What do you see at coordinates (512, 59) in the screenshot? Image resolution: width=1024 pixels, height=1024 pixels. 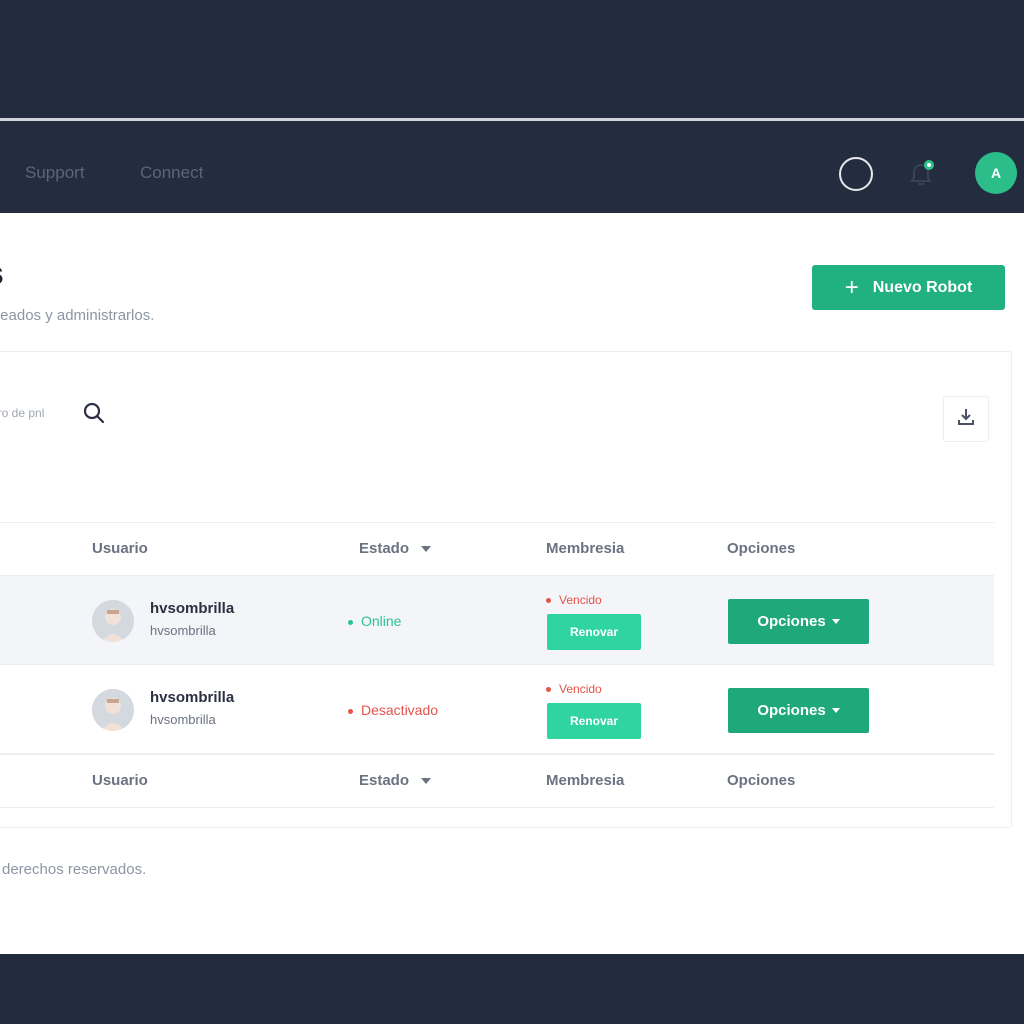 I see `top-backdrop` at bounding box center [512, 59].